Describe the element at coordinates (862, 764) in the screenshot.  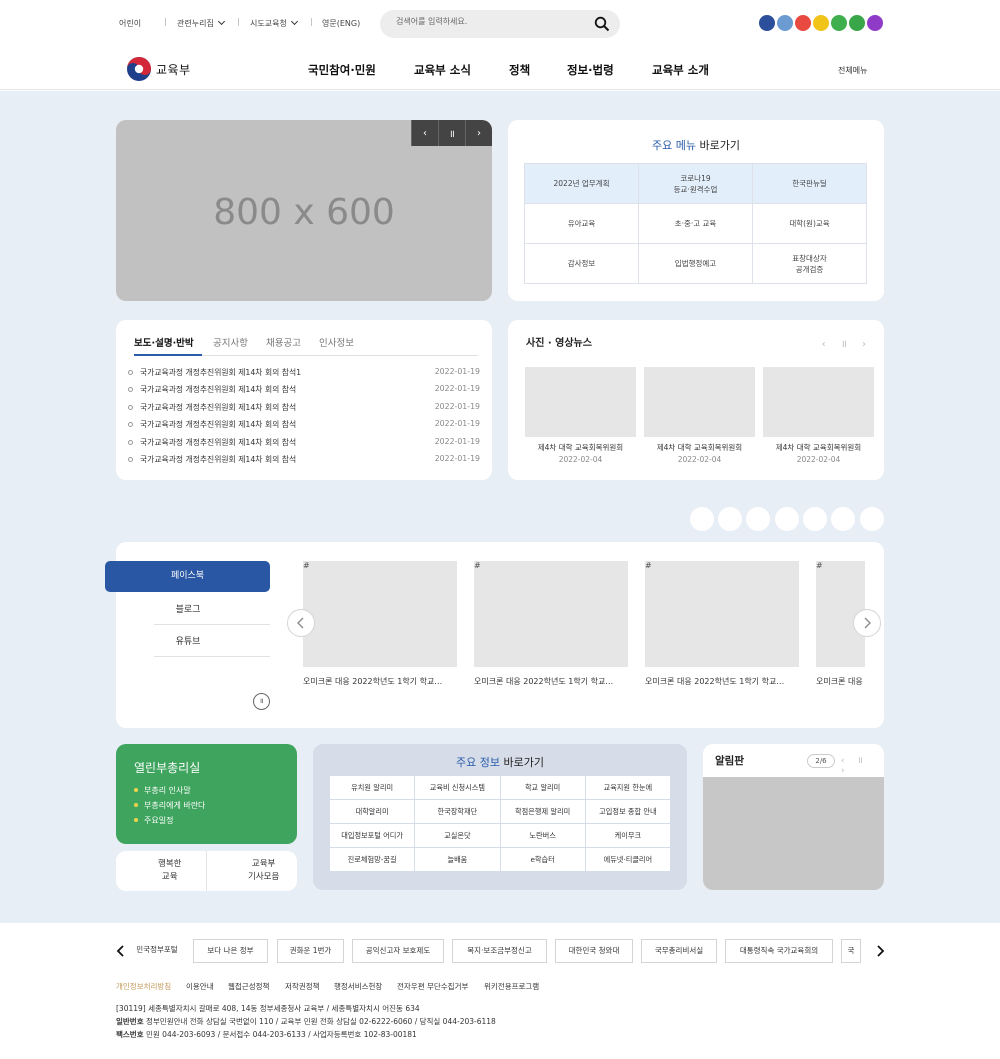
I see `notice-board-controls: ‹ ॥ ›` at that location.